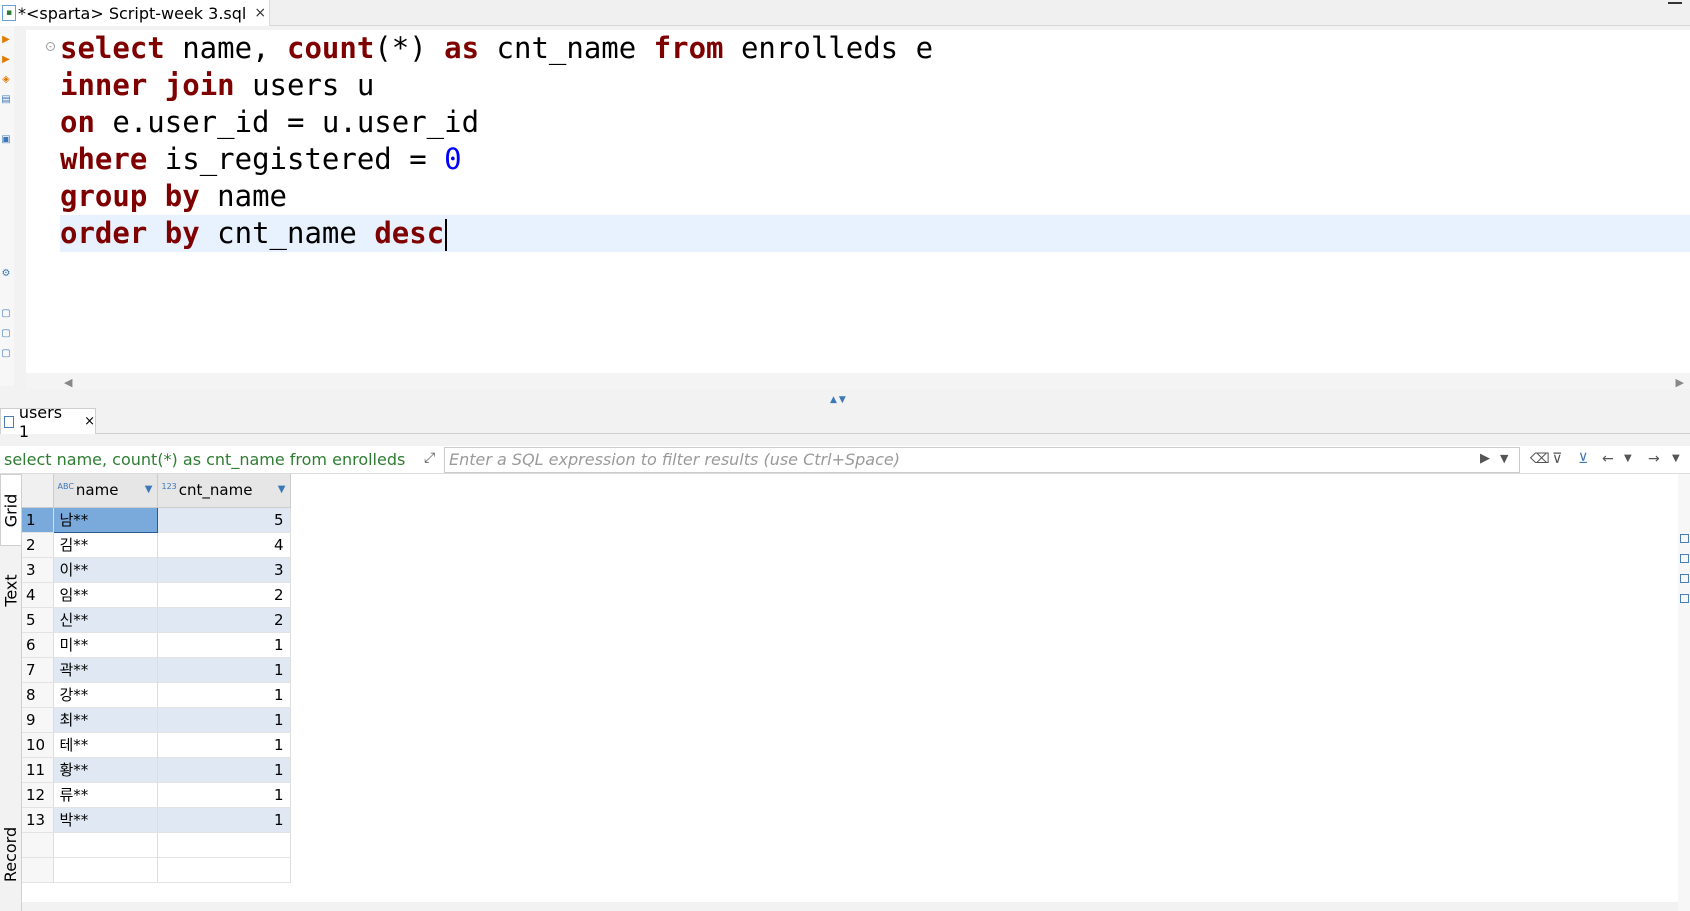 This screenshot has width=1690, height=911. What do you see at coordinates (38, 545) in the screenshot?
I see `row-number: 2` at bounding box center [38, 545].